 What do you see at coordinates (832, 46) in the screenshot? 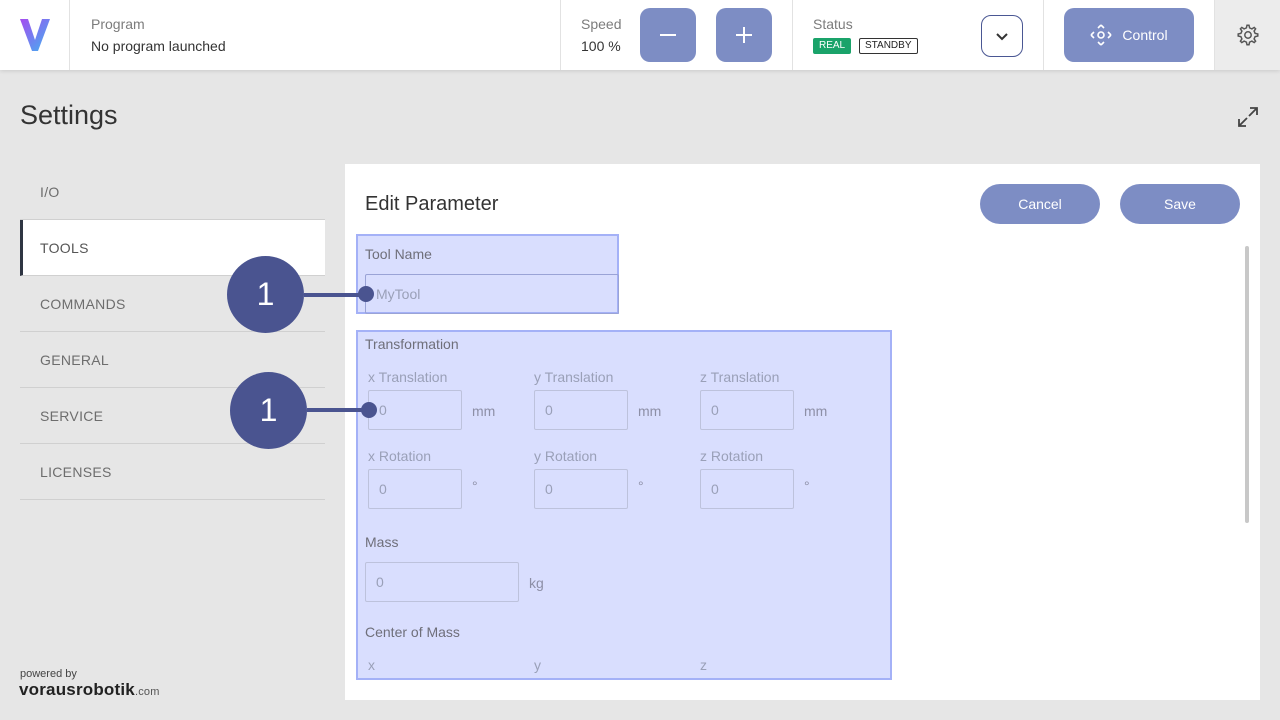
I see `status-badge-real: REAL` at bounding box center [832, 46].